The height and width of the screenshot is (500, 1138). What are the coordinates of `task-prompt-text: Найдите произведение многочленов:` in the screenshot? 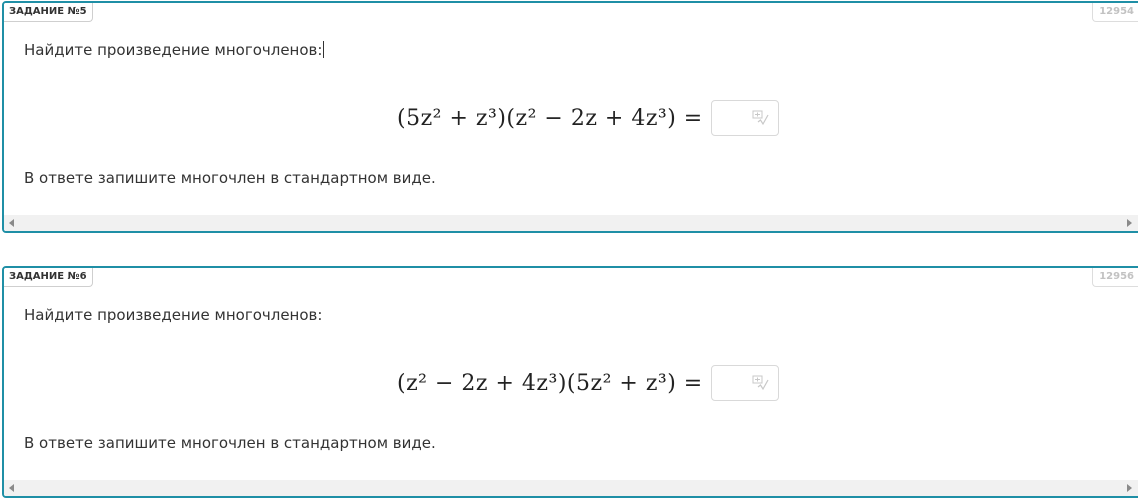 It's located at (173, 50).